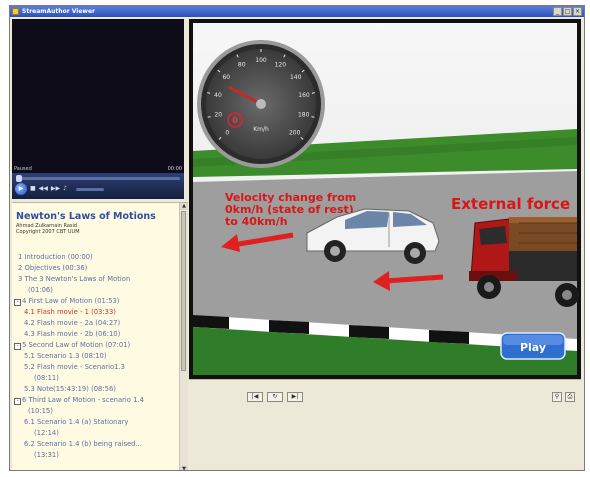 This screenshot has height=477, width=590. I want to click on toc-item: 3 The 3 Newton's Laws of Motion, so click(74, 279).